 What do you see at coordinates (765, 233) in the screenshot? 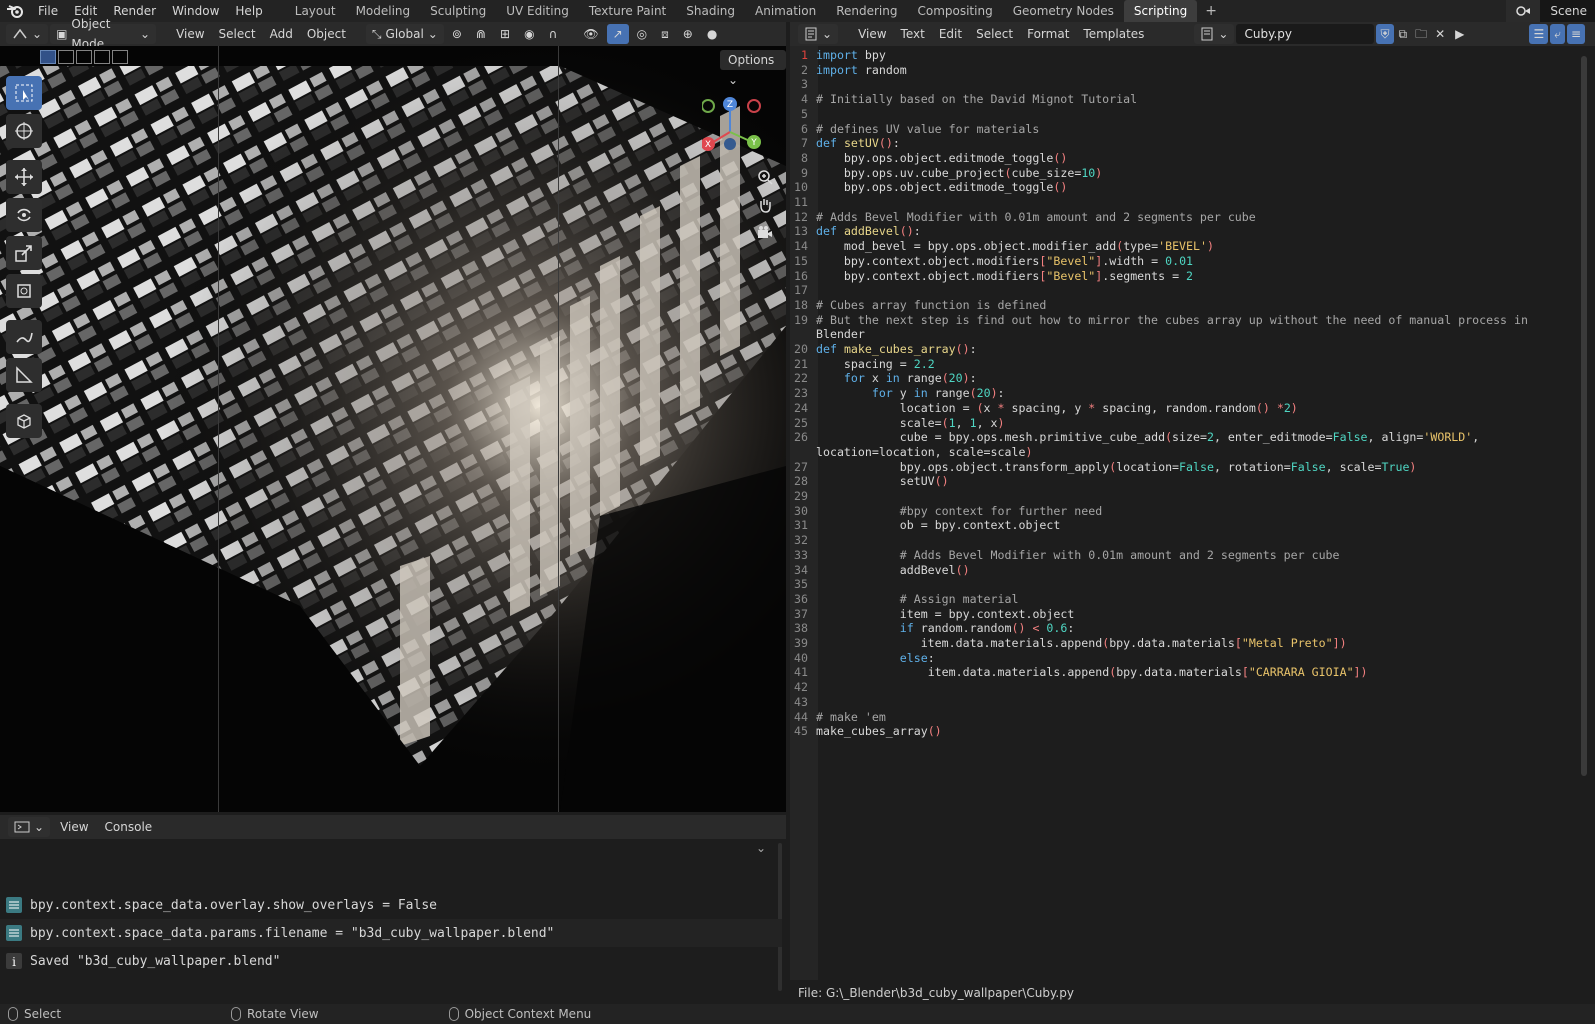
I see `camera-view-icon` at bounding box center [765, 233].